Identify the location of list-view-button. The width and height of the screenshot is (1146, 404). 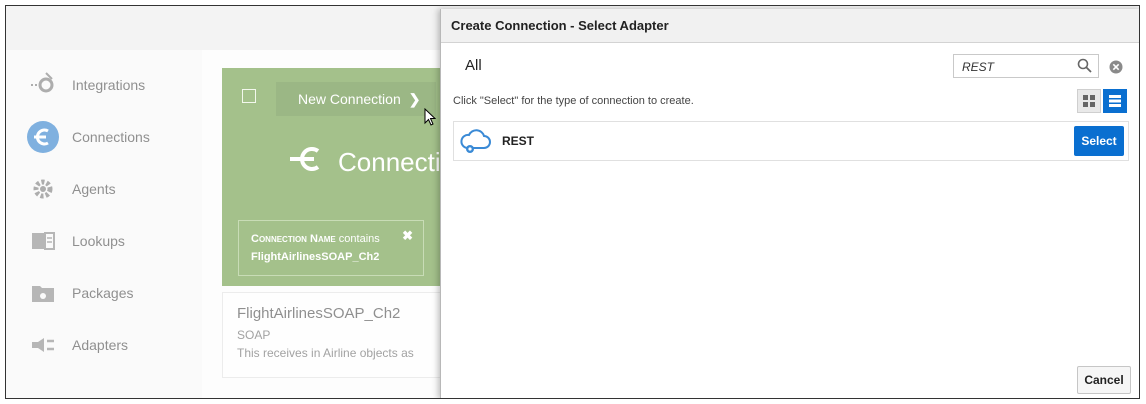
(1115, 101).